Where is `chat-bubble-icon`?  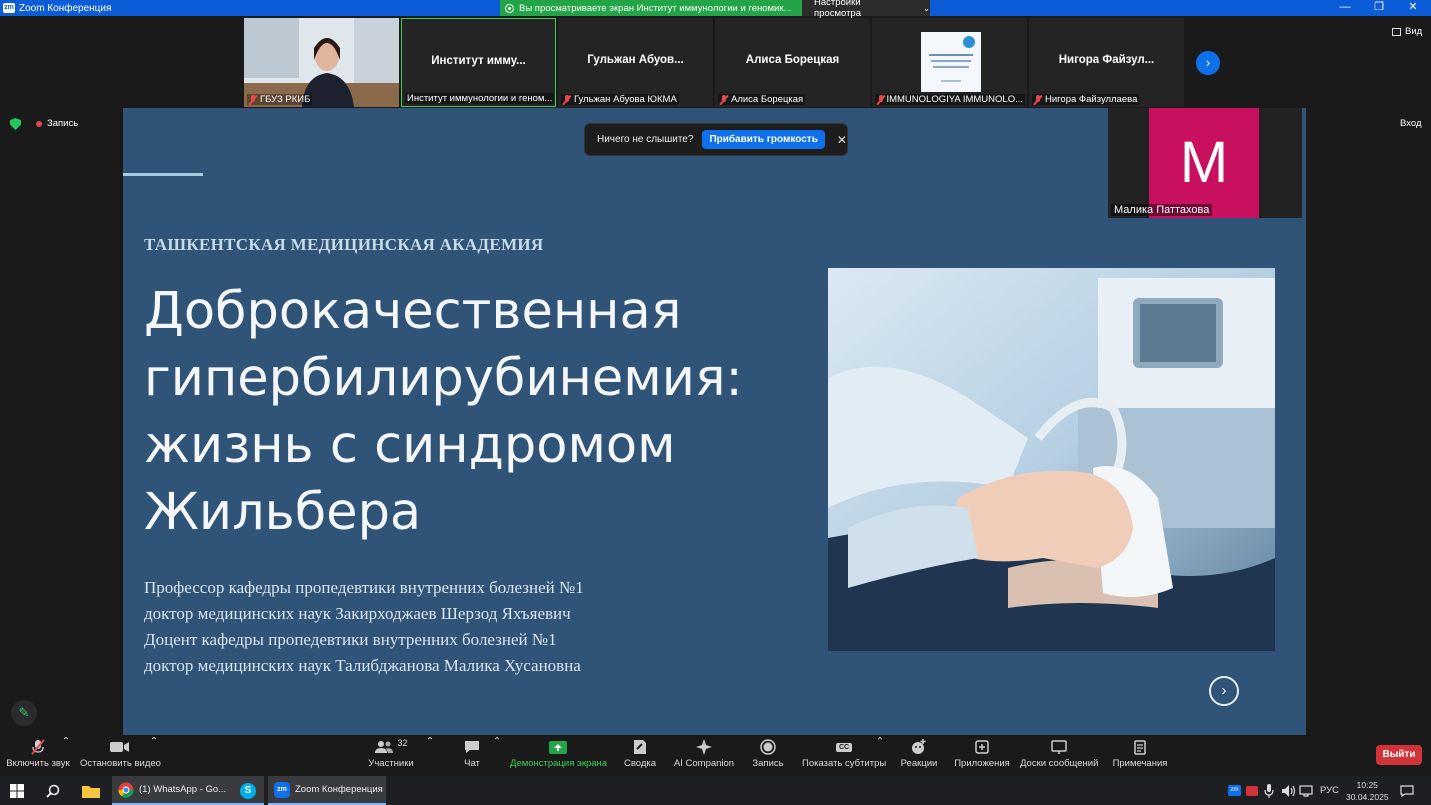
chat-bubble-icon is located at coordinates (472, 747).